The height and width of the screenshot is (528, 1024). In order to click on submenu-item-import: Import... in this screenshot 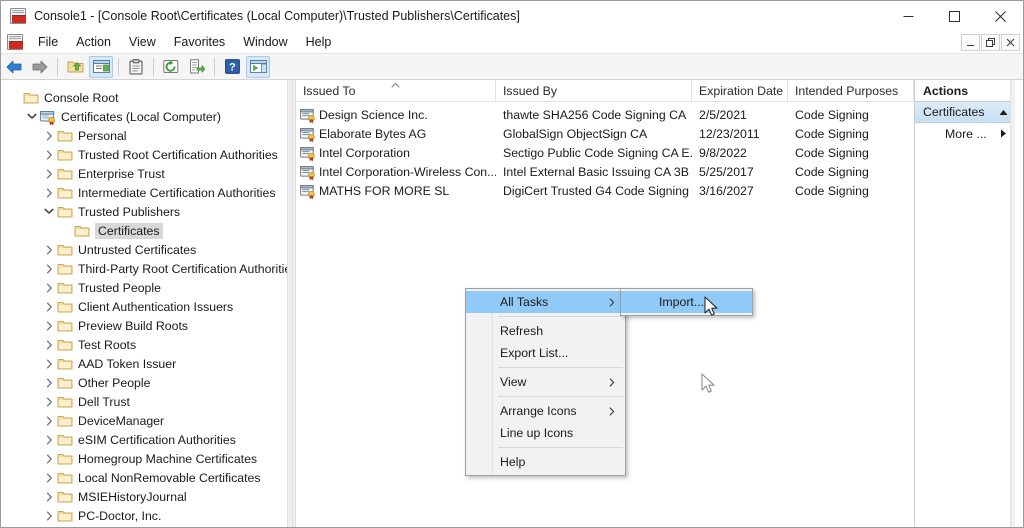, I will do `click(686, 302)`.